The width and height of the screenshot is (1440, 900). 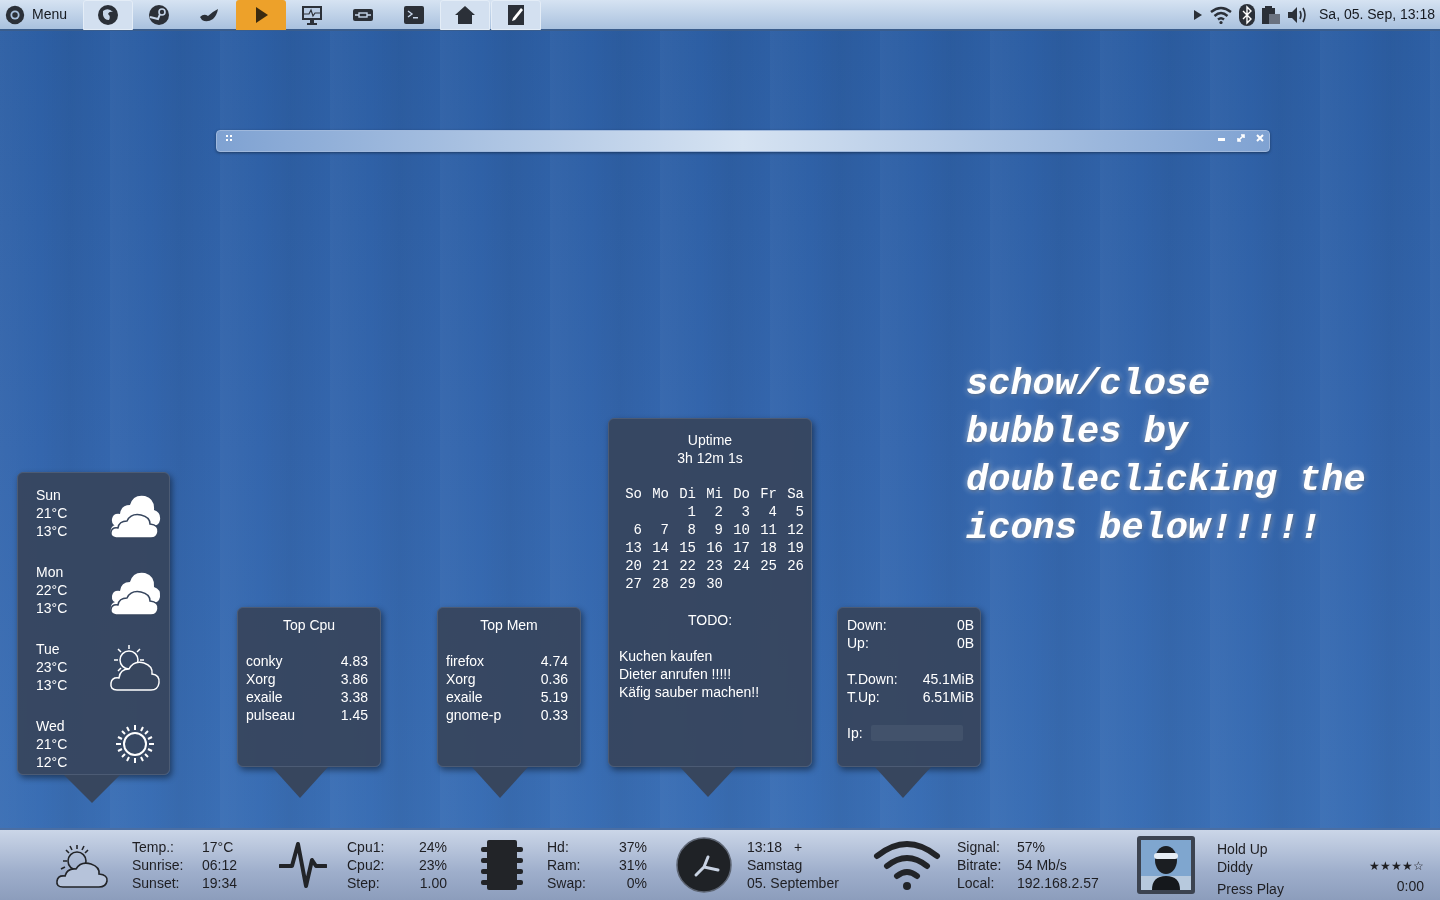 I want to click on calendar-day: 10, so click(x=740, y=530).